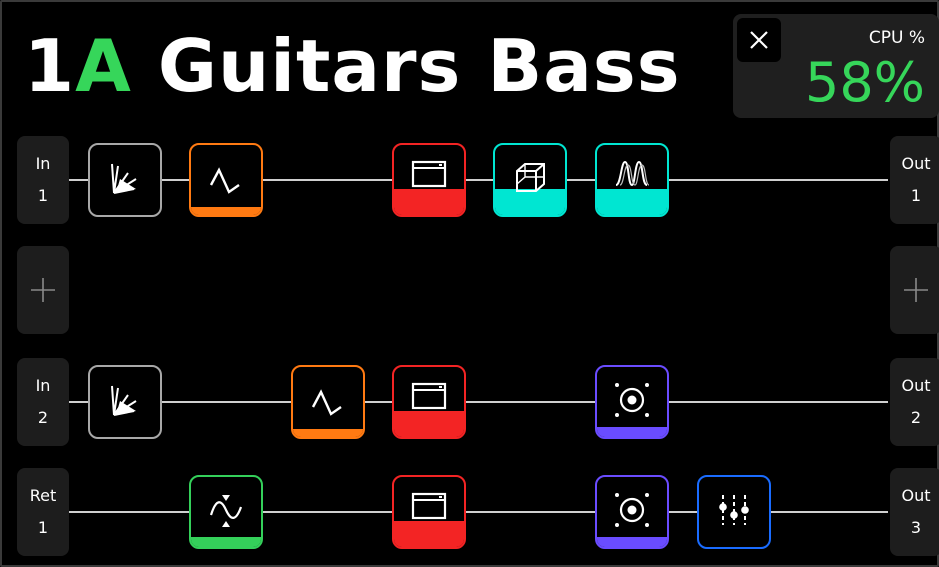  Describe the element at coordinates (916, 527) in the screenshot. I see `output-3-number: 3` at that location.